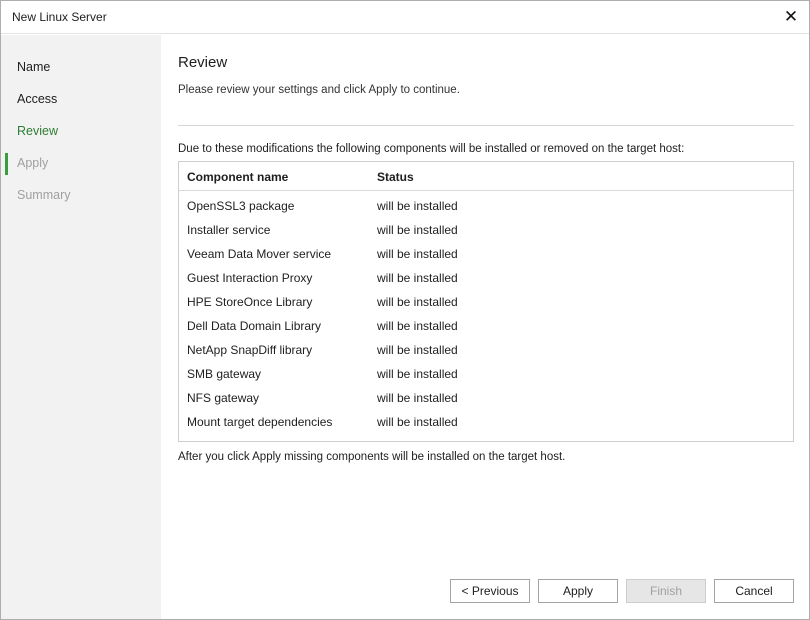  Describe the element at coordinates (486, 378) in the screenshot. I see `table-row: SMB gateway will be installed` at that location.